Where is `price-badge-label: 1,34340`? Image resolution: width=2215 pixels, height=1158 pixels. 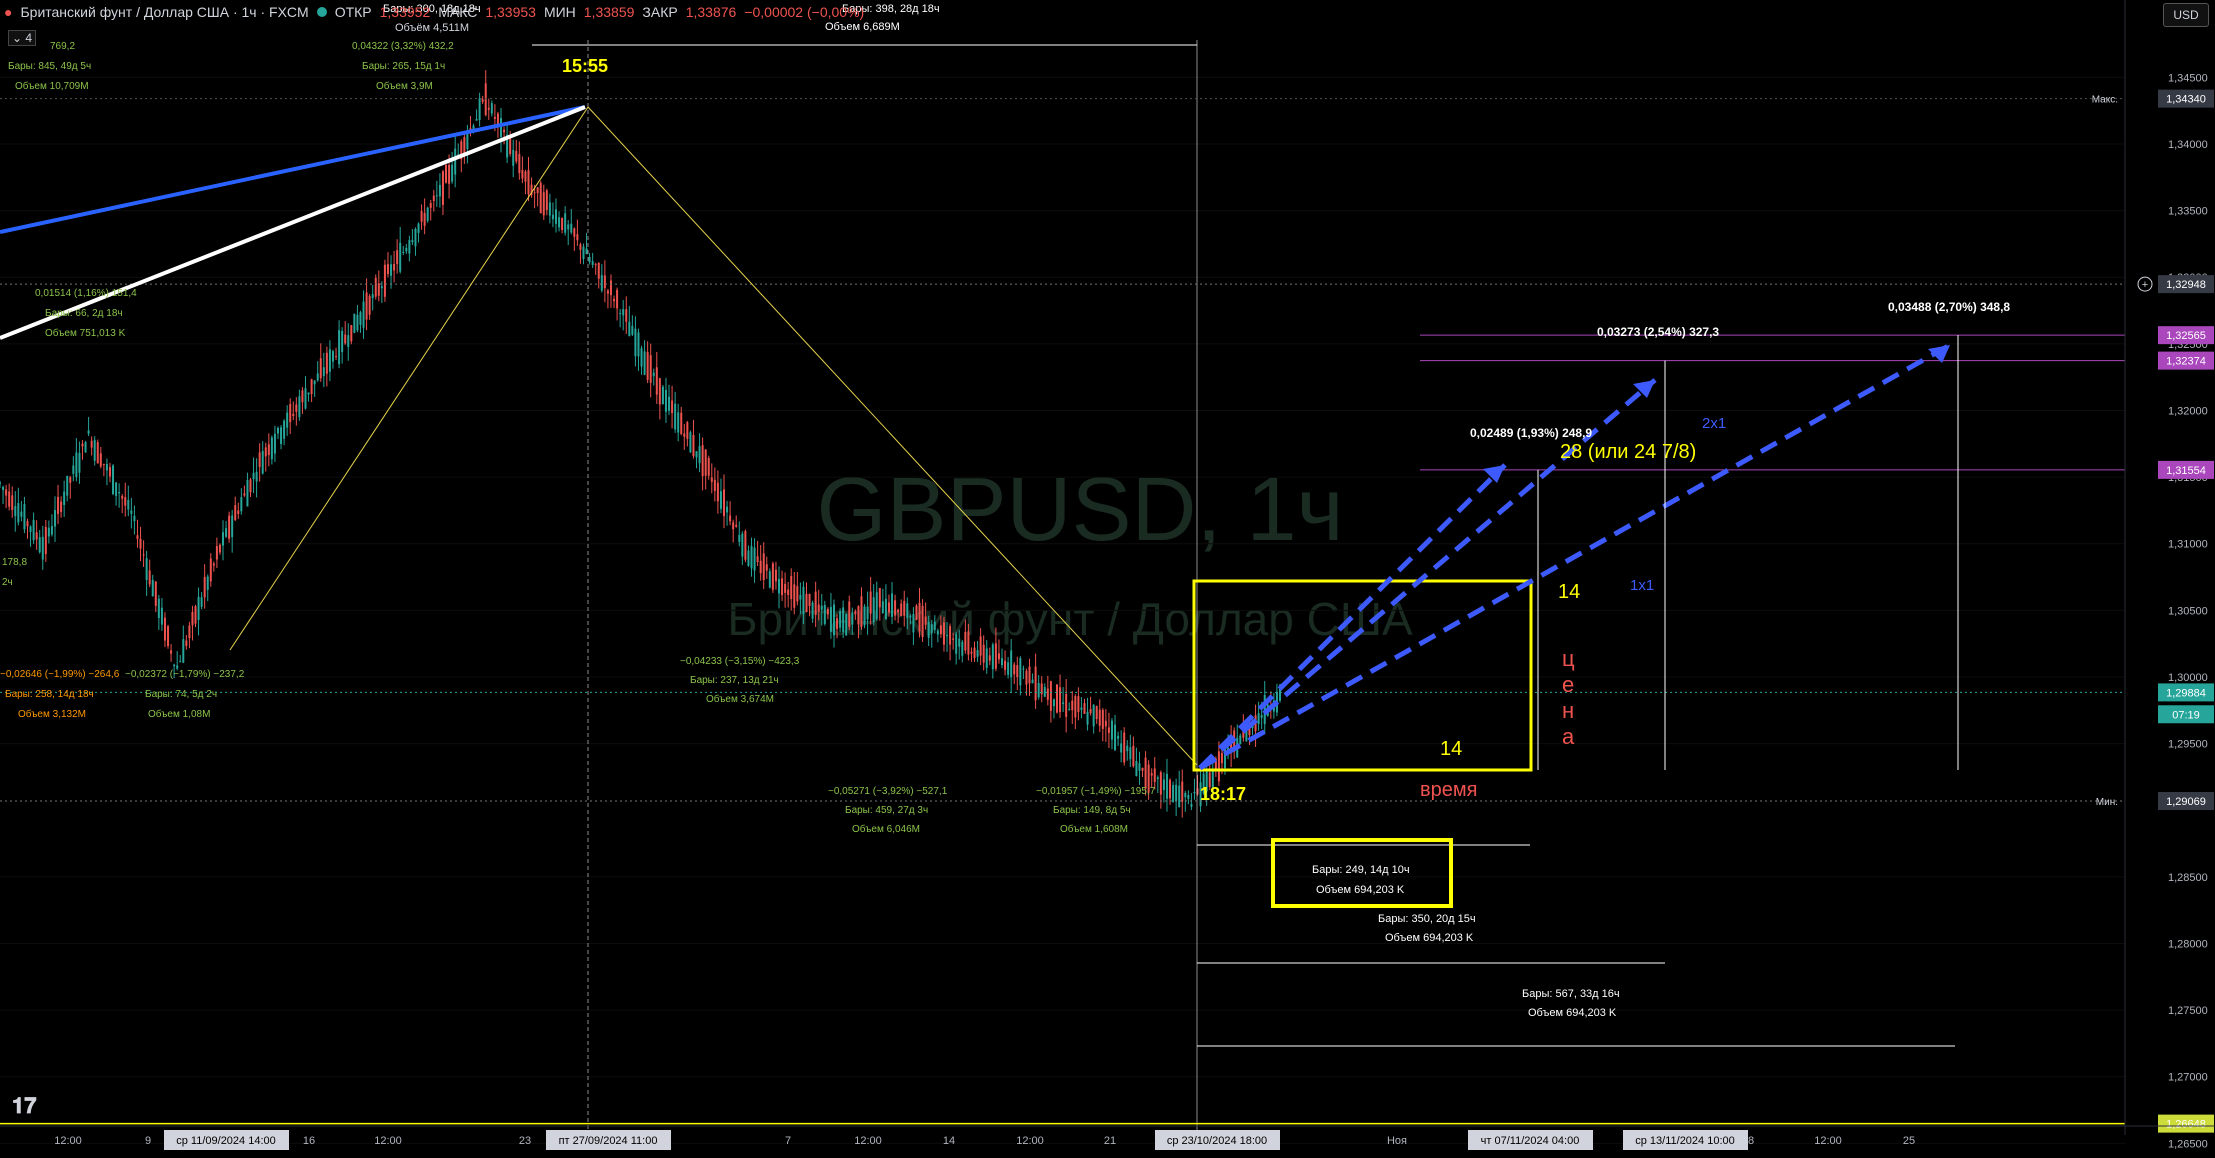 price-badge-label: 1,34340 is located at coordinates (2186, 100).